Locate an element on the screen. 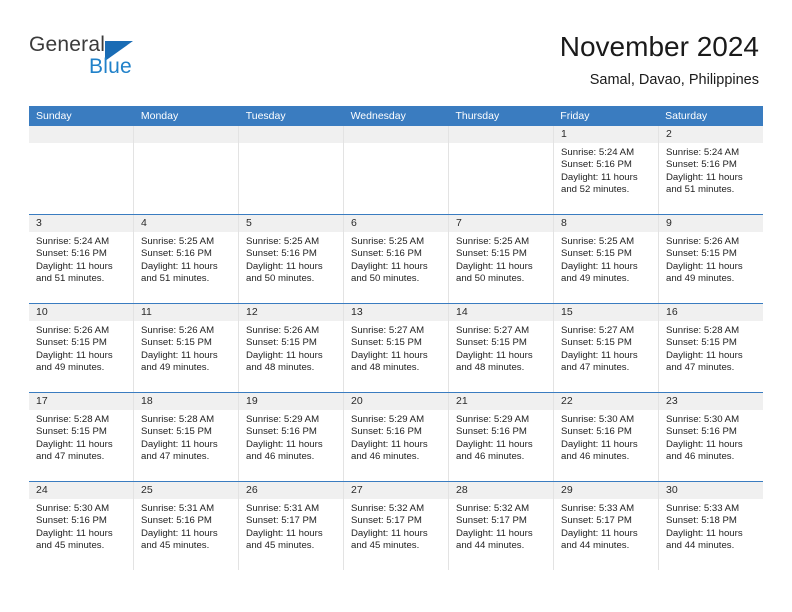  day-number: 14 is located at coordinates (501, 312).